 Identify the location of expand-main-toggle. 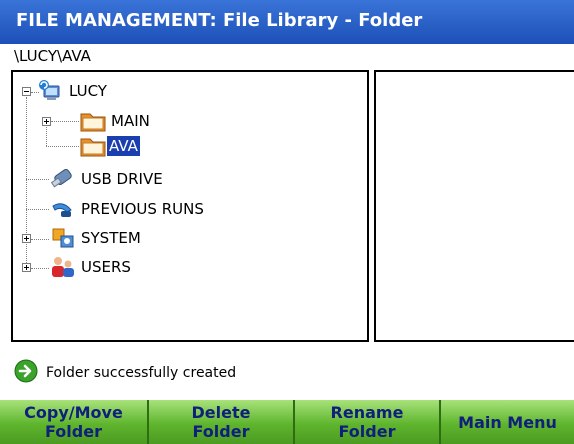
(46, 121).